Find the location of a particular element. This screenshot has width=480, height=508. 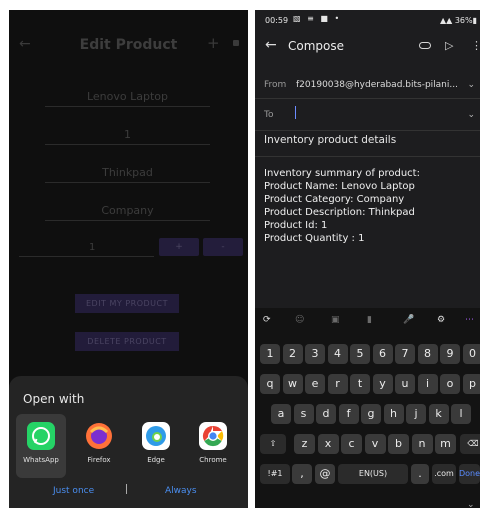

emoji-icon: ☺ is located at coordinates (299, 320).